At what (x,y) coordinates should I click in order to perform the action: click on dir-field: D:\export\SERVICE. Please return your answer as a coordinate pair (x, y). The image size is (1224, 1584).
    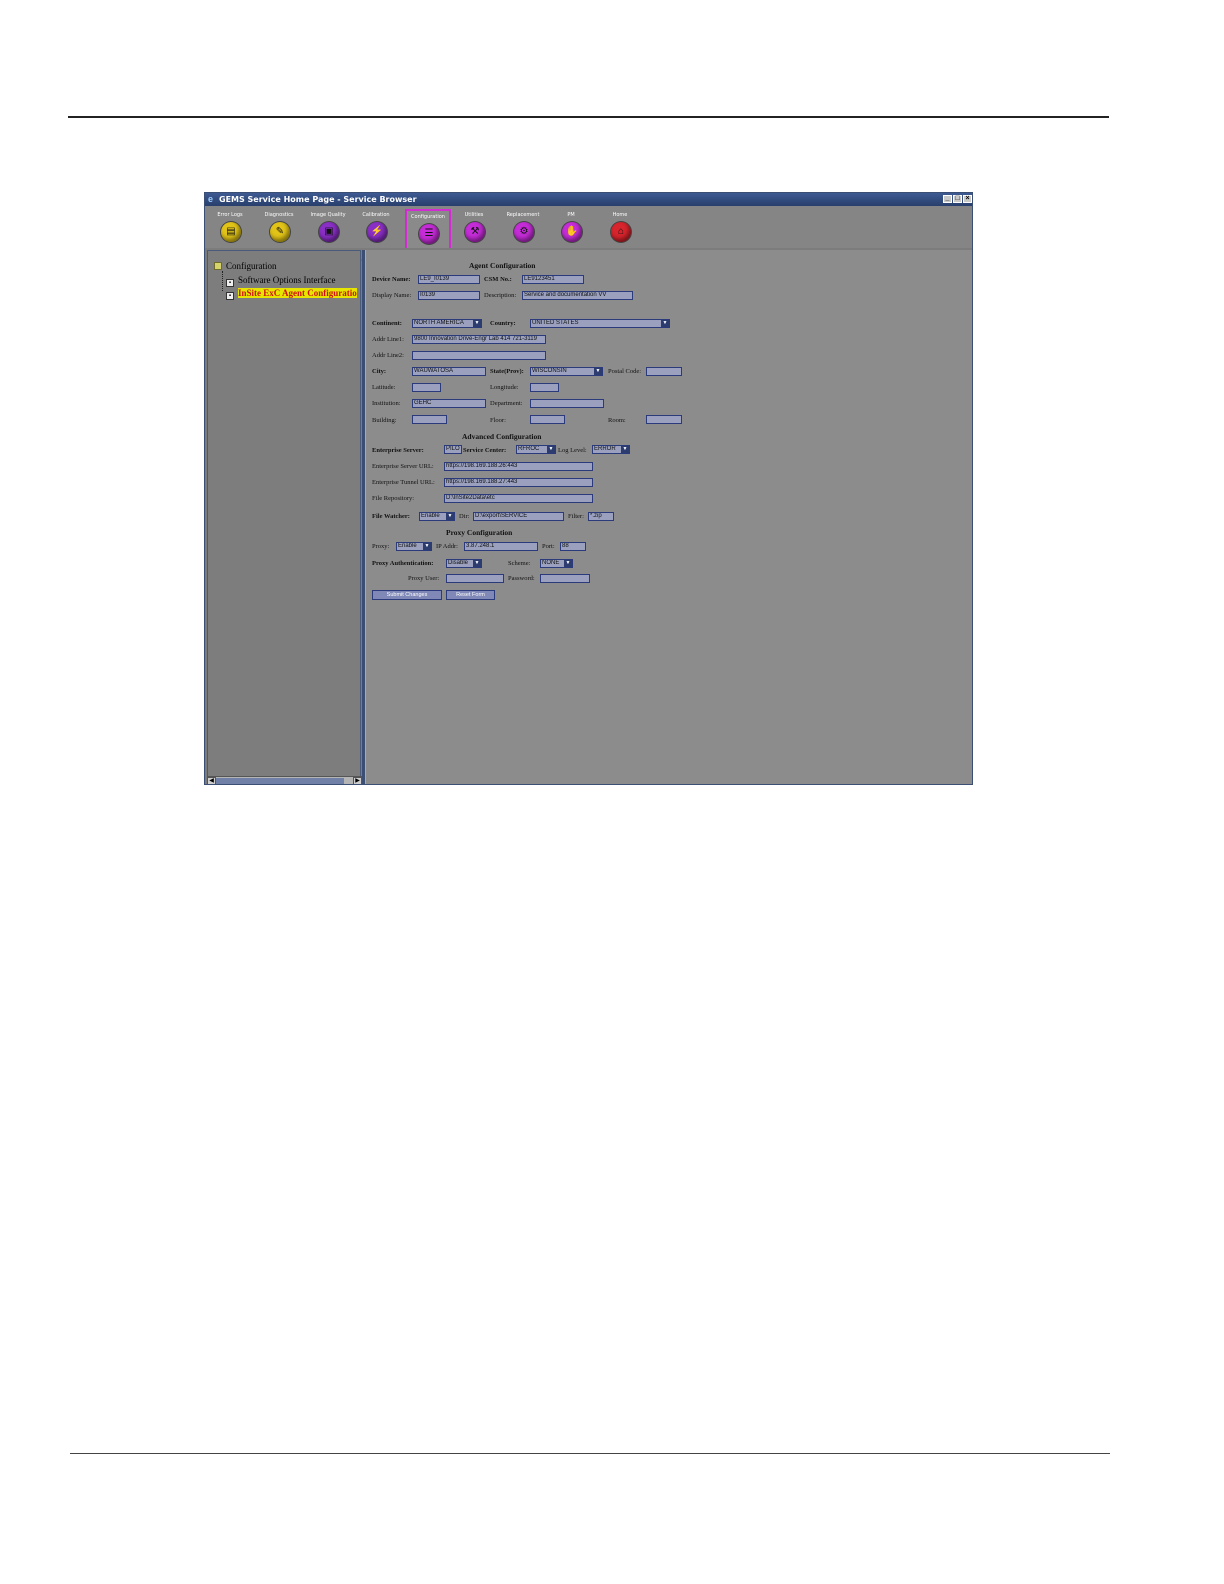
    Looking at the image, I should click on (518, 516).